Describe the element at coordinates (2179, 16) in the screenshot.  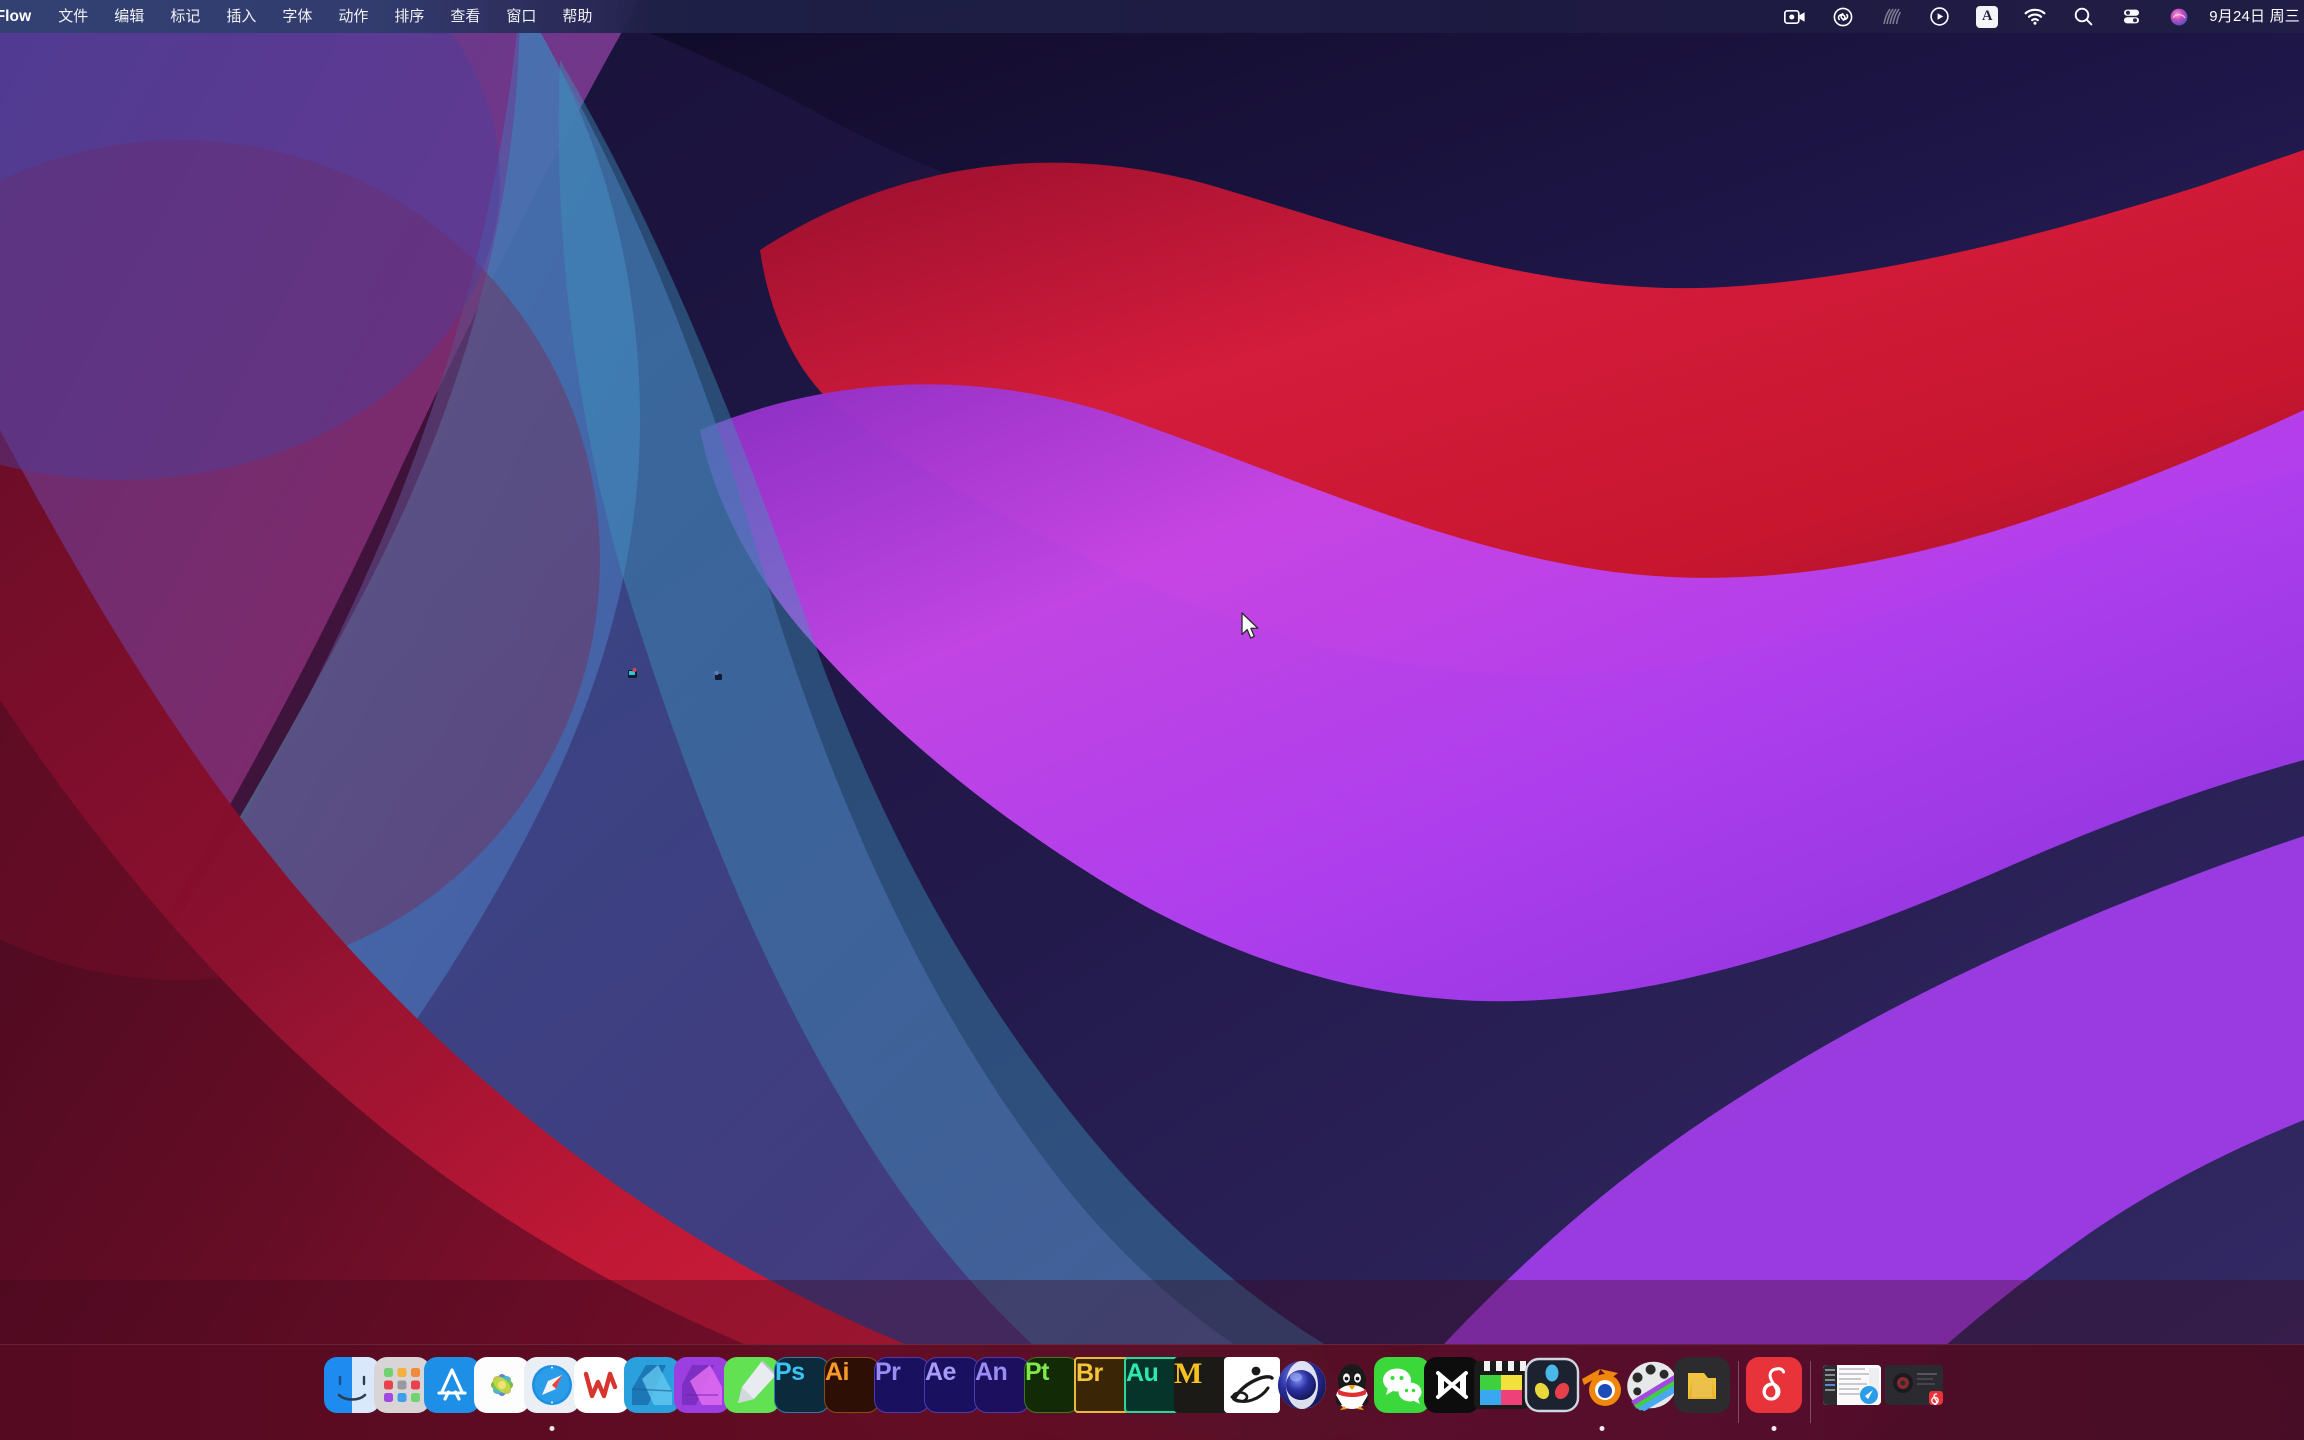
I see `siri-icon` at that location.